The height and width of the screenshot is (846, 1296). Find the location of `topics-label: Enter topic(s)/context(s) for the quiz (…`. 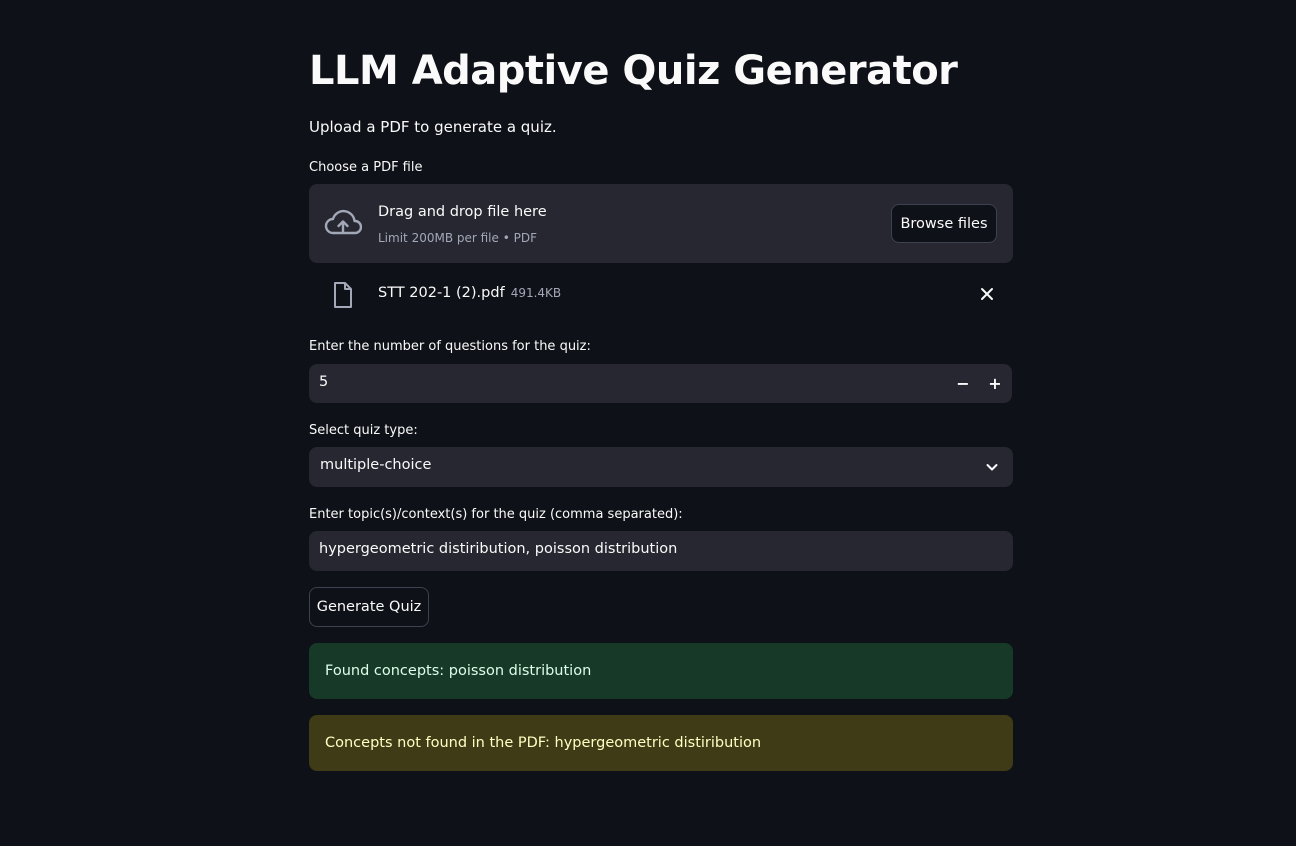

topics-label: Enter topic(s)/context(s) for the quiz (… is located at coordinates (496, 514).